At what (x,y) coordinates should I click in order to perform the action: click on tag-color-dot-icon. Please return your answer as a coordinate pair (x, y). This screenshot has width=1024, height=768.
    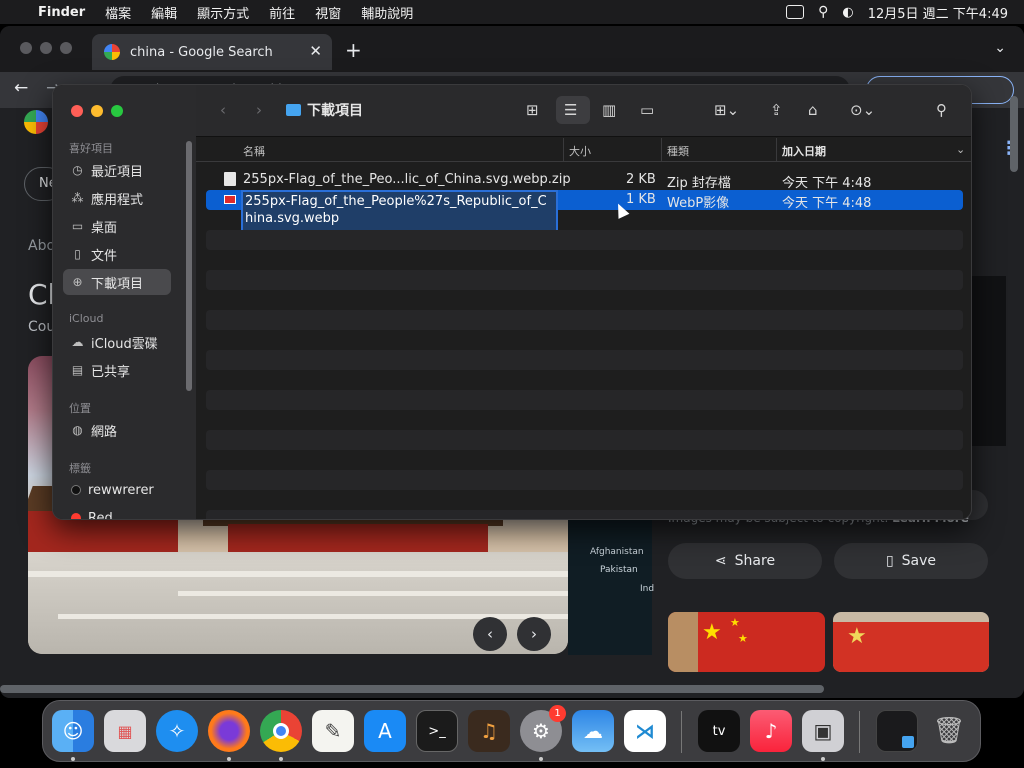
    Looking at the image, I should click on (76, 490).